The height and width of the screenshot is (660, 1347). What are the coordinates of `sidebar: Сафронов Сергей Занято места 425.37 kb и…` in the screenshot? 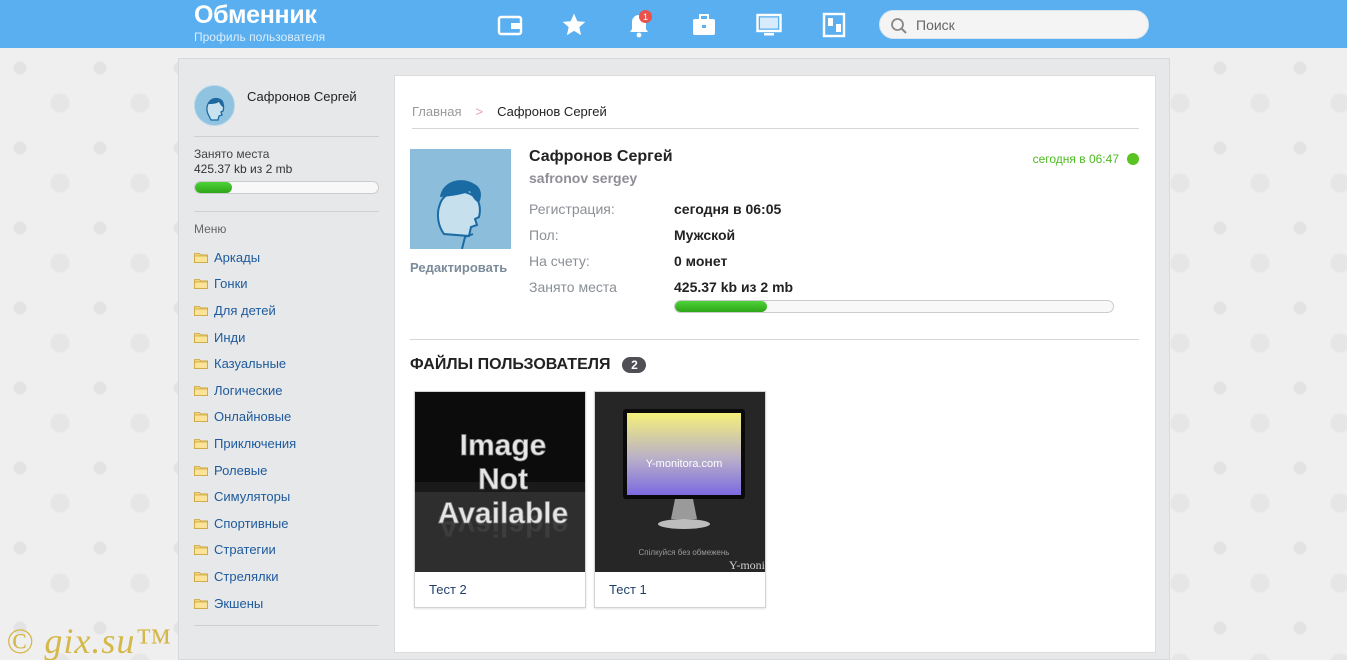 It's located at (286, 359).